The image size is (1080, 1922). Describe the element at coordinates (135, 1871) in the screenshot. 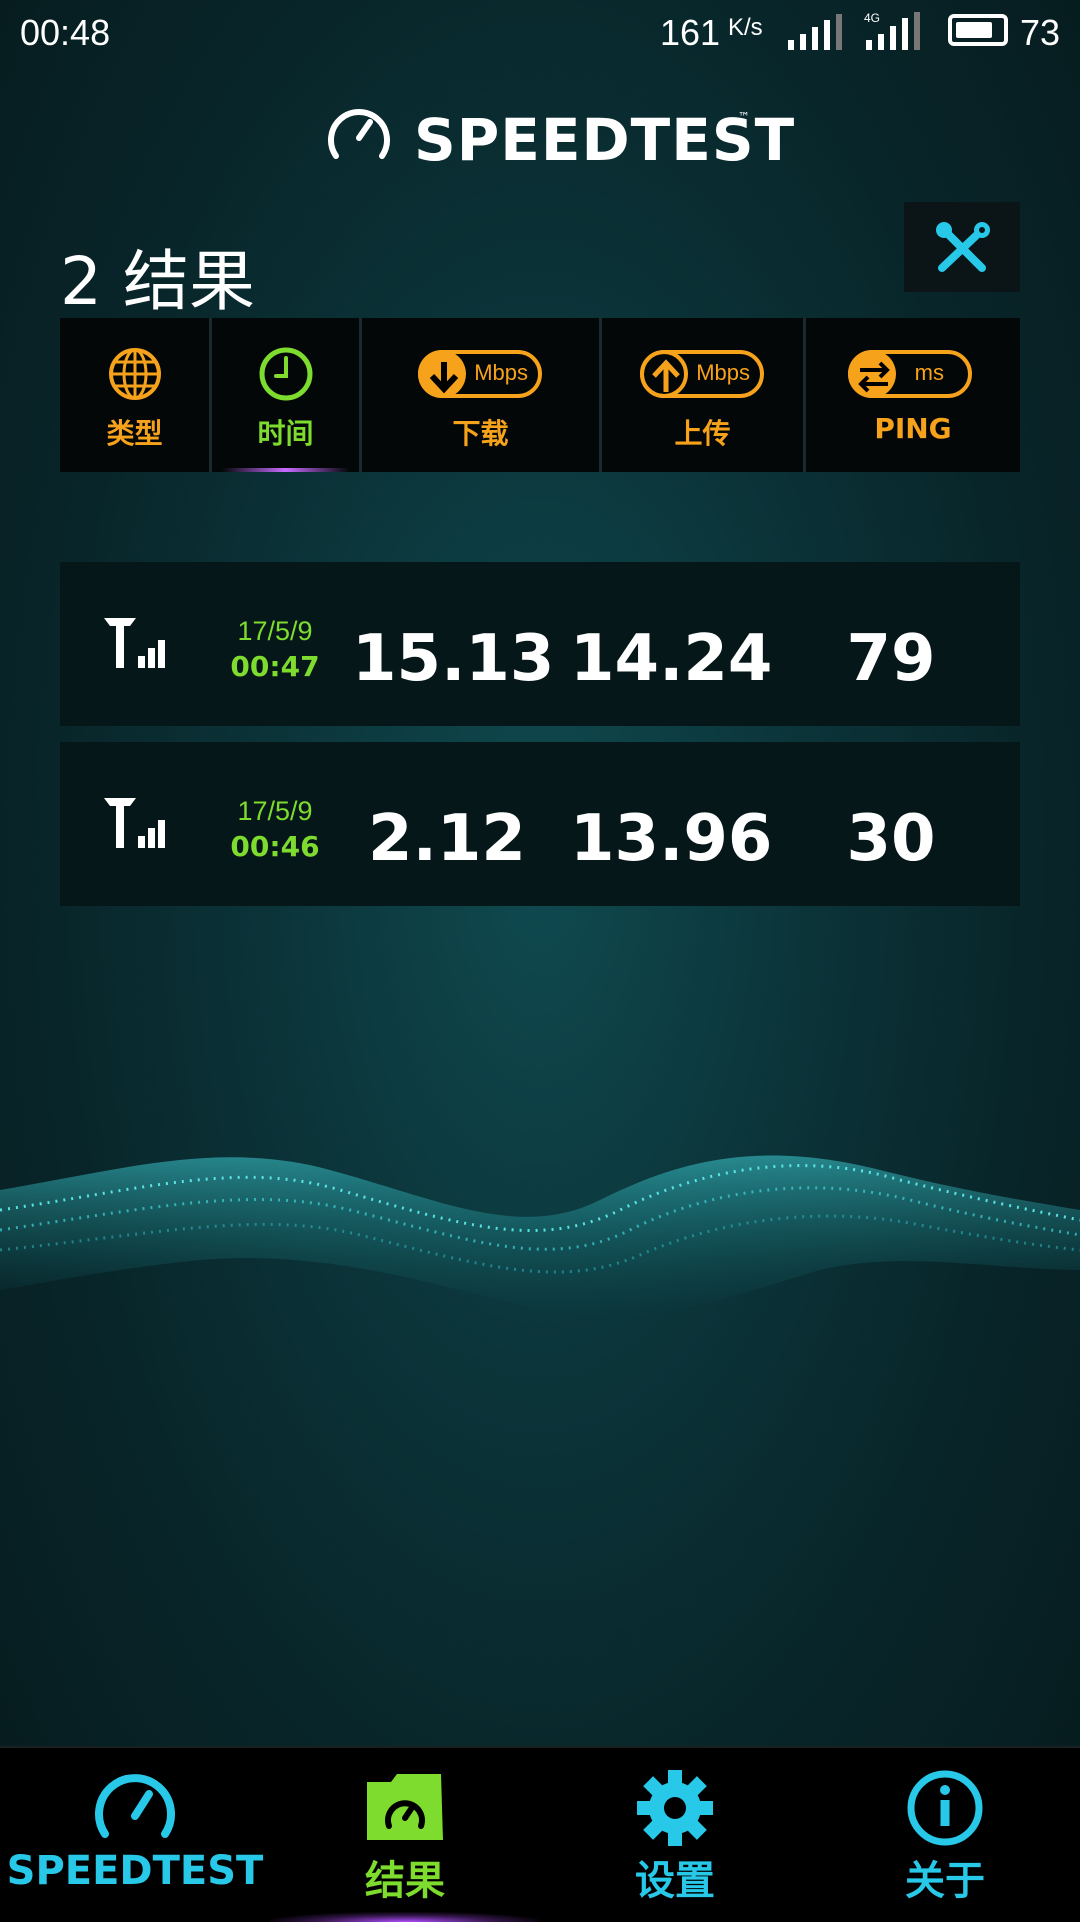

I see `nav-speedtest-label: SPEEDTEST` at that location.